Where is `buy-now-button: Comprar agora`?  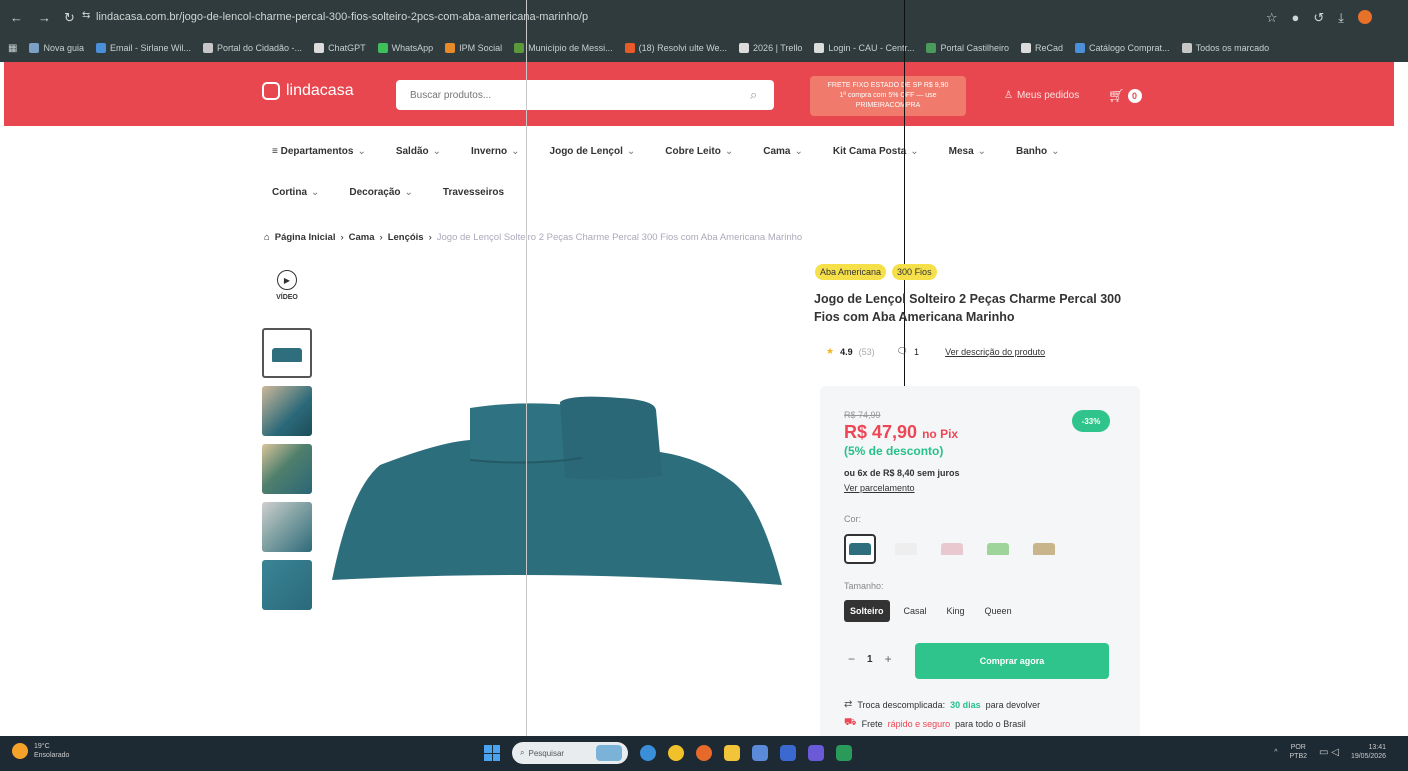
buy-now-button: Comprar agora is located at coordinates (1012, 661).